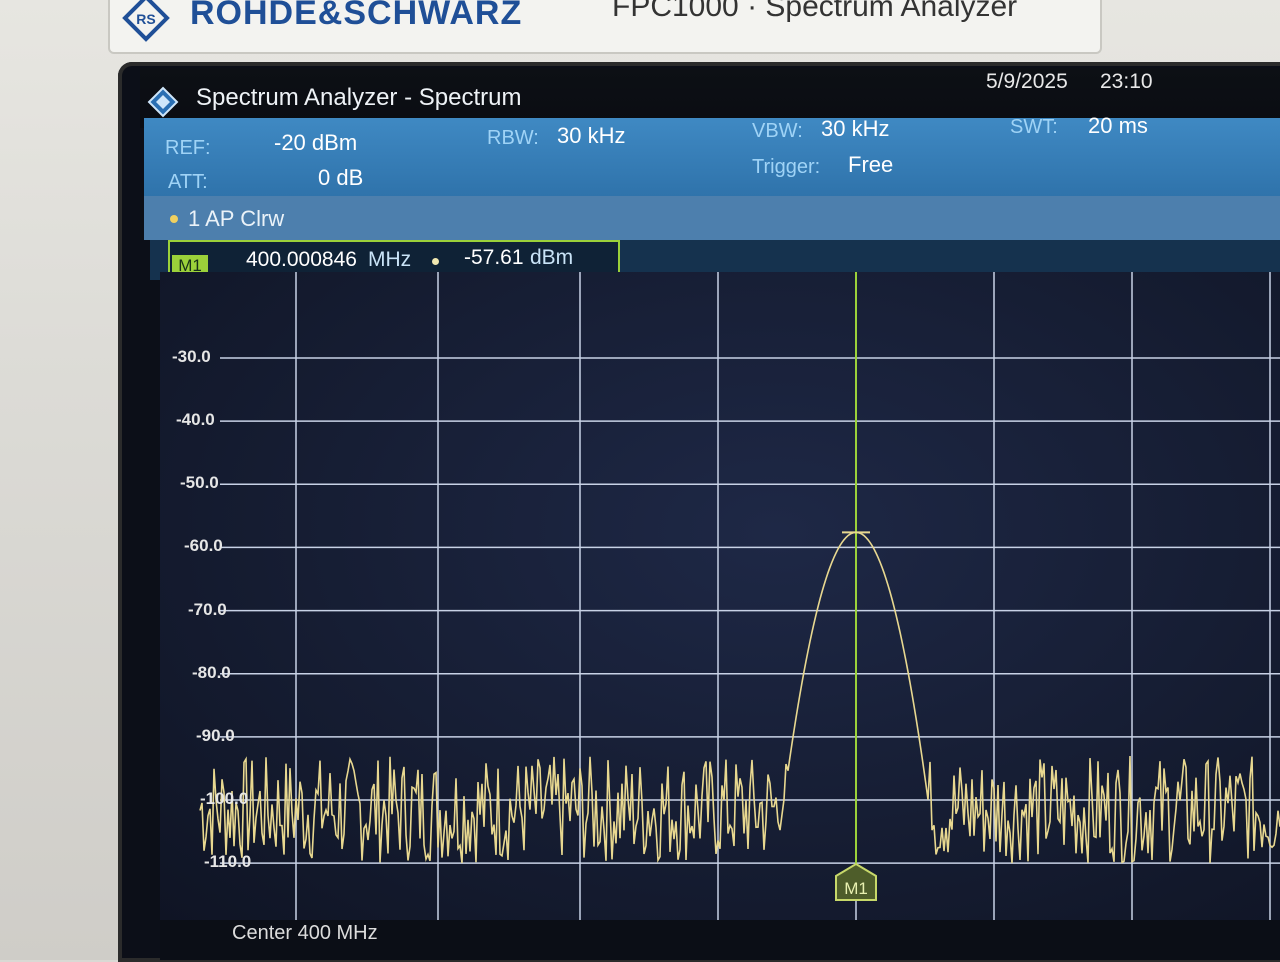 This screenshot has width=1280, height=962. Describe the element at coordinates (207, 609) in the screenshot. I see `y-tick-label: -70.0` at that location.